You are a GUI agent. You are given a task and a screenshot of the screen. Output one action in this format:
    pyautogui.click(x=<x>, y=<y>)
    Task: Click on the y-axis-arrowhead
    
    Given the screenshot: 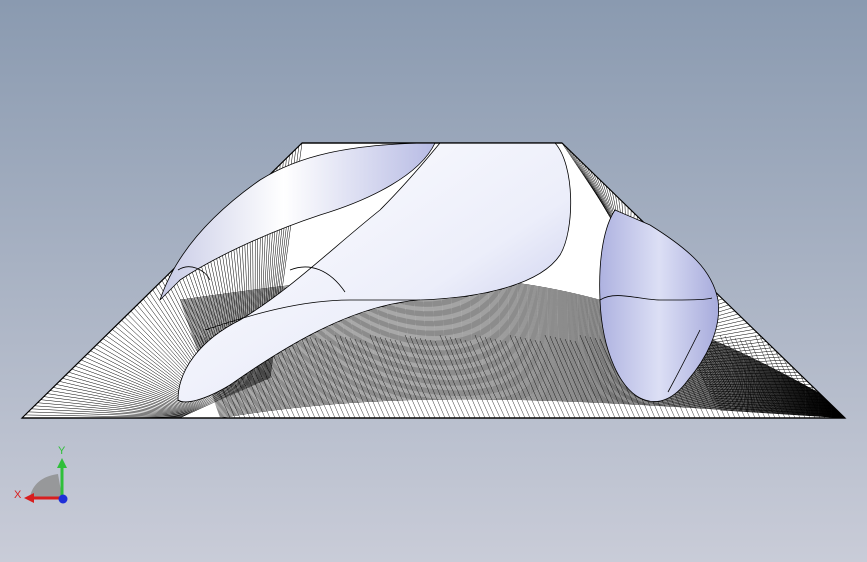 What is the action you would take?
    pyautogui.click(x=62, y=463)
    